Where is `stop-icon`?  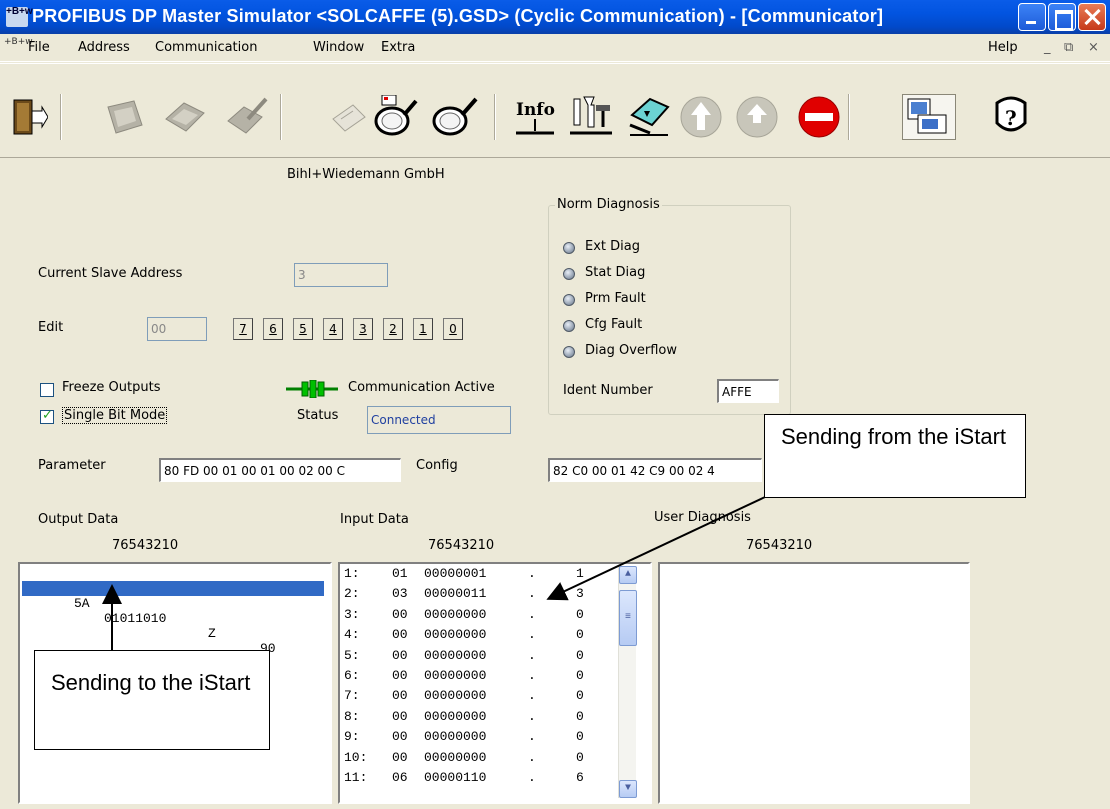 stop-icon is located at coordinates (819, 117).